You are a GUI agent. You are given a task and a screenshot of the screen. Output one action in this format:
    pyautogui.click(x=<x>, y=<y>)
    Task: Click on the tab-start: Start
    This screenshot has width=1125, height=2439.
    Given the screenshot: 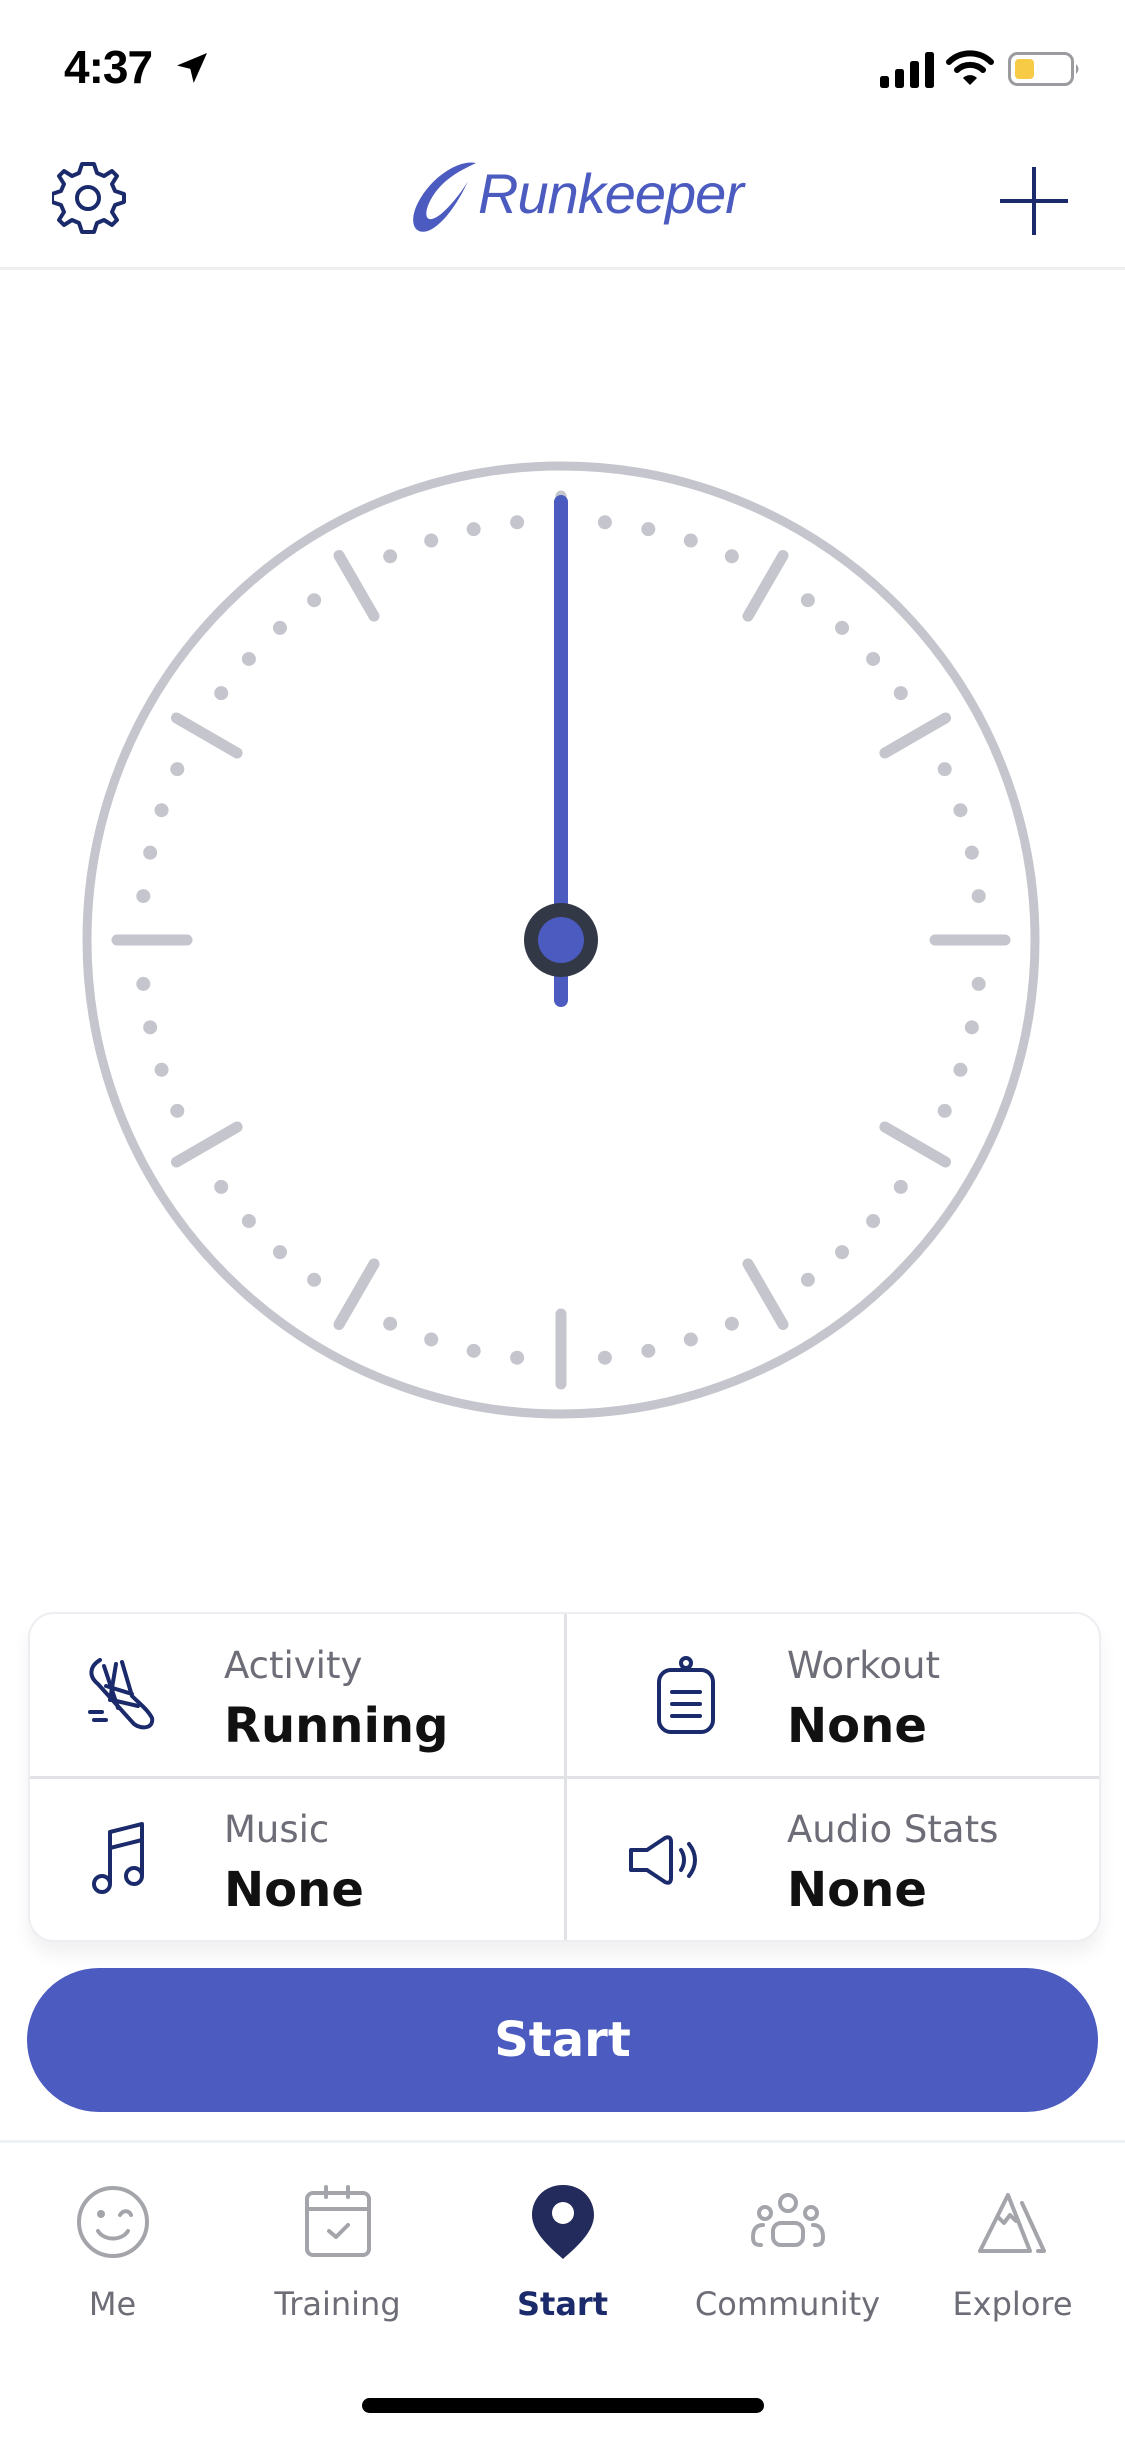 What is the action you would take?
    pyautogui.click(x=562, y=2243)
    